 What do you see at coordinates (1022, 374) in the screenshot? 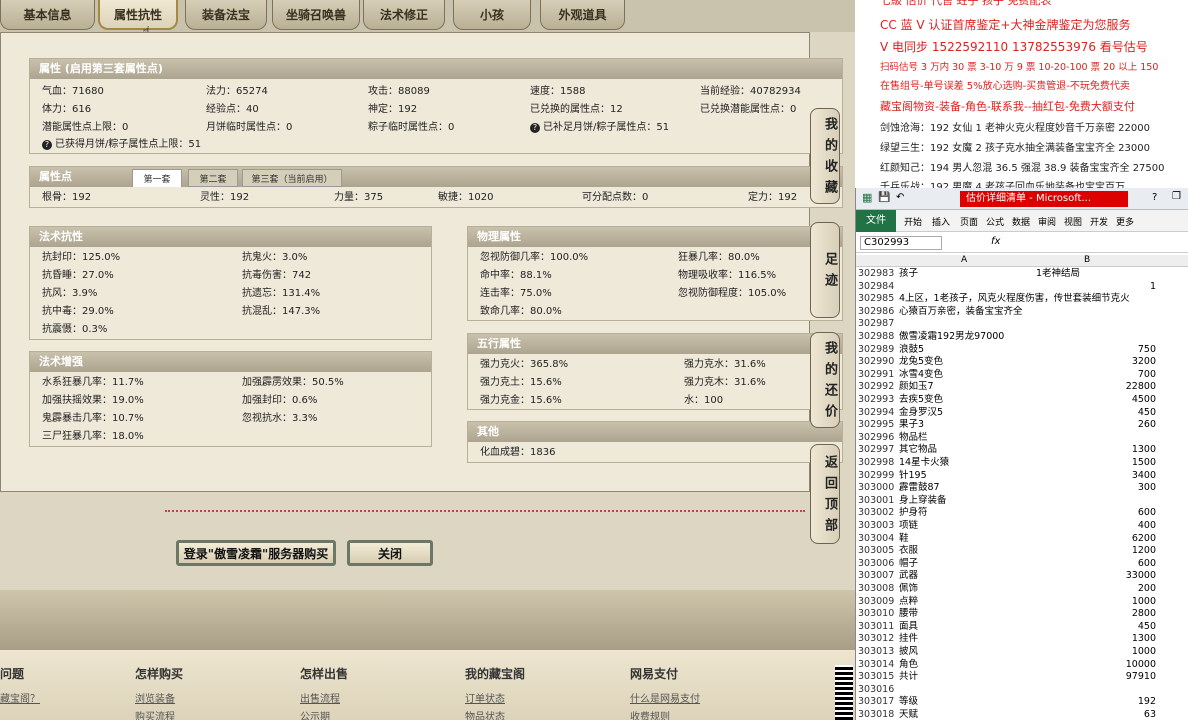
I see `sheet-row: 302991 冰雪4变色 700` at bounding box center [1022, 374].